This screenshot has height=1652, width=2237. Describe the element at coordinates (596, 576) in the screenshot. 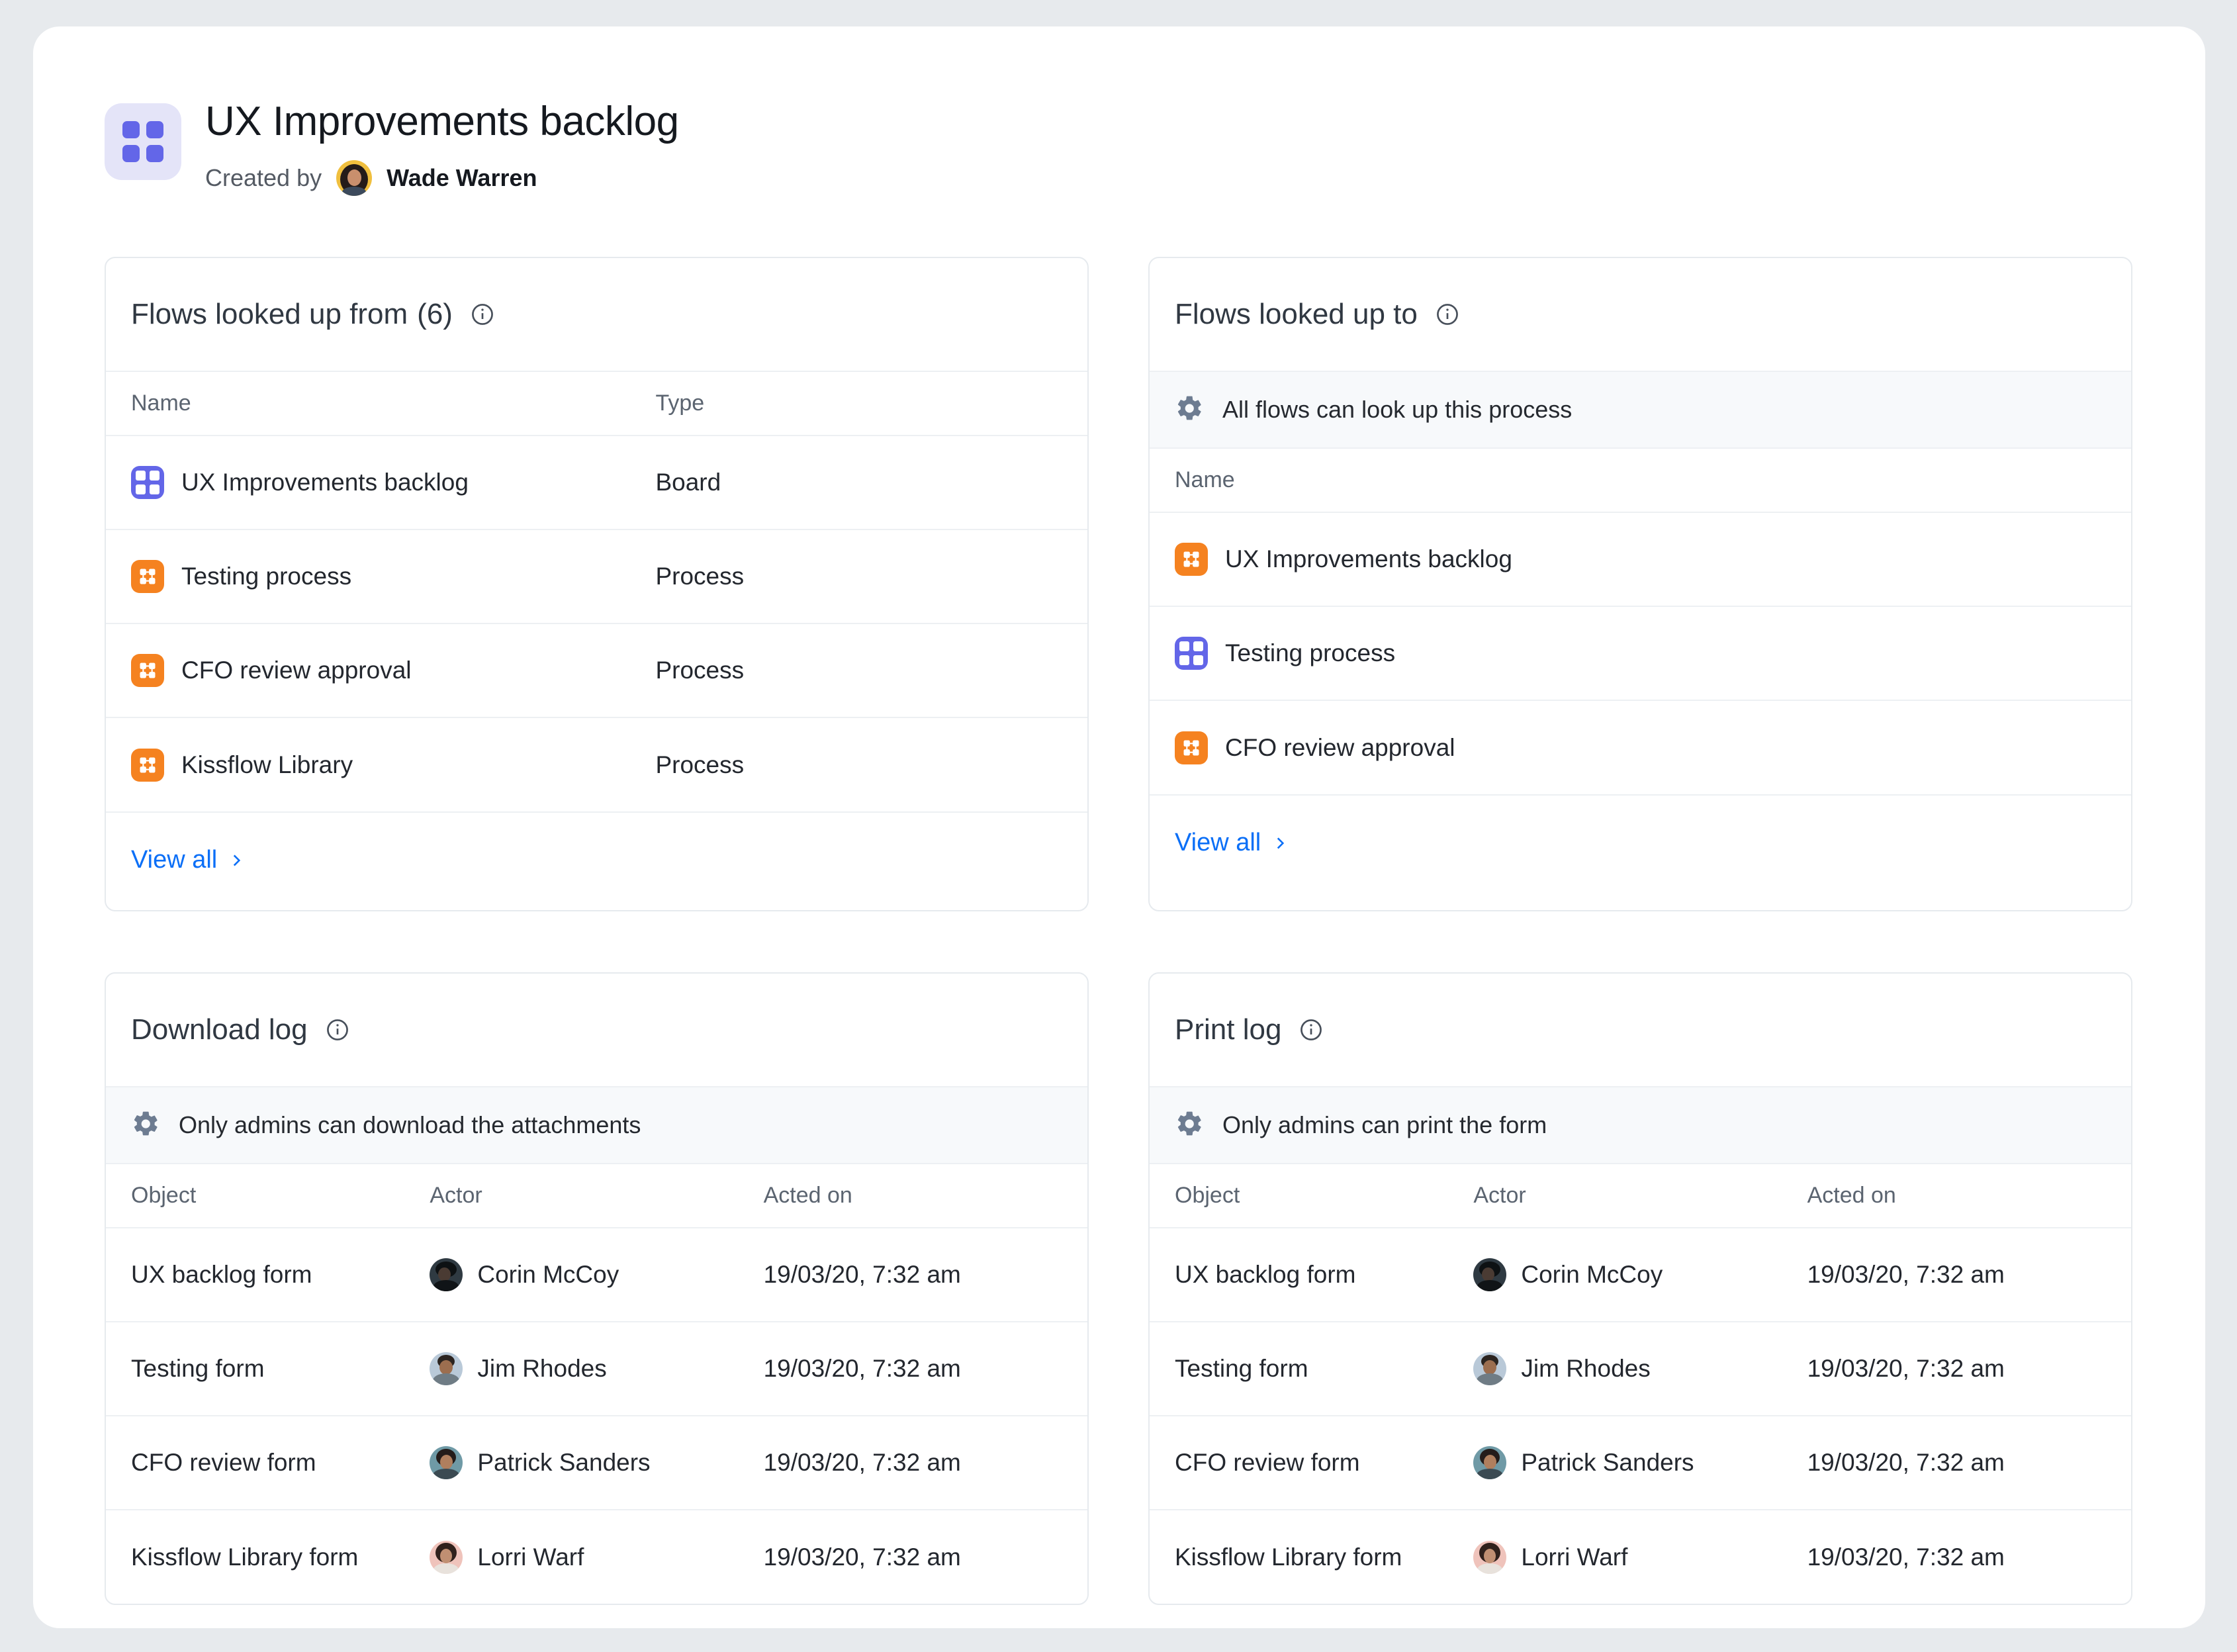

I see `table-row: Testing process Process` at that location.